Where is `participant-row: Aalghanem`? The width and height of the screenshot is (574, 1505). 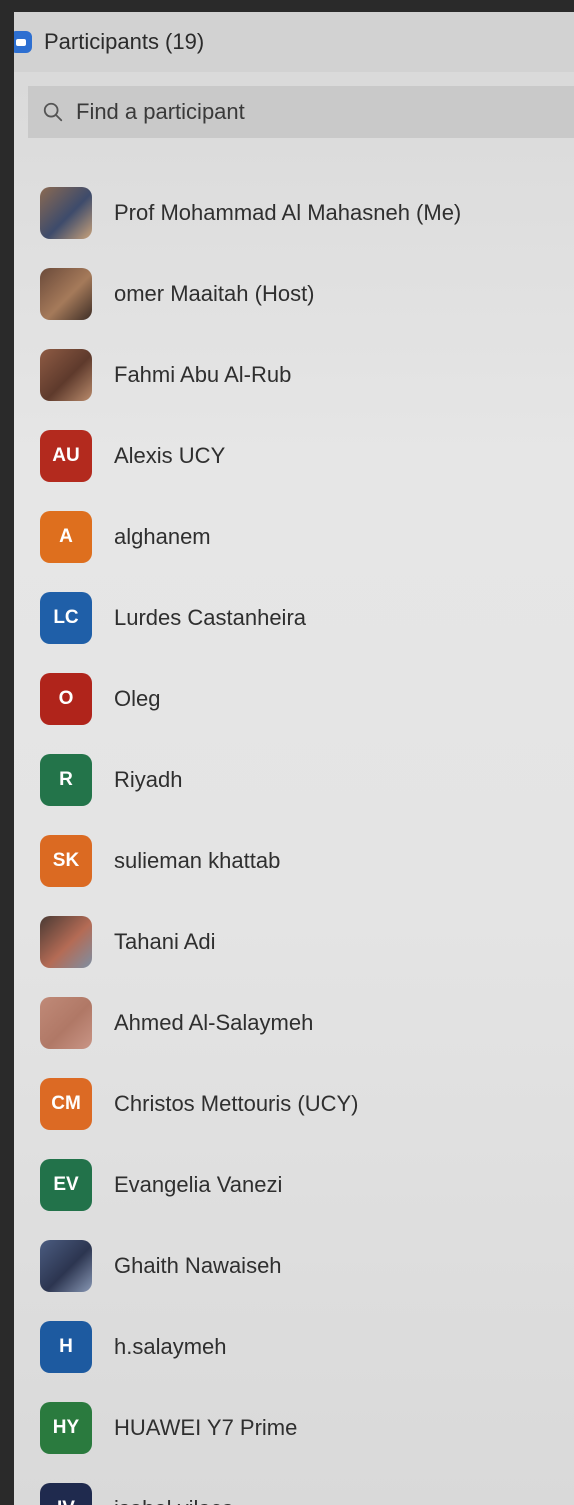 participant-row: Aalghanem is located at coordinates (307, 536).